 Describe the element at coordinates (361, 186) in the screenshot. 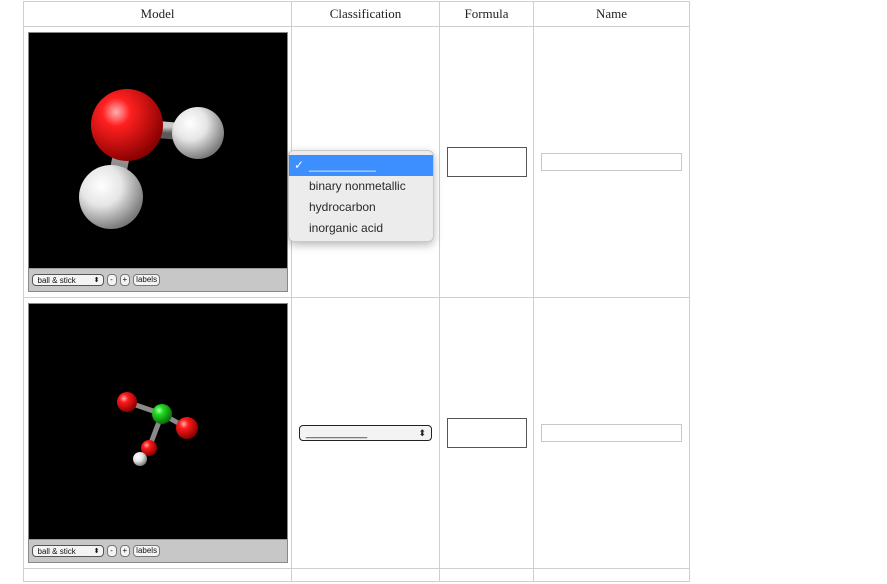

I see `dropdown-option-binary-nonmetallic: binary nonmetallic` at that location.